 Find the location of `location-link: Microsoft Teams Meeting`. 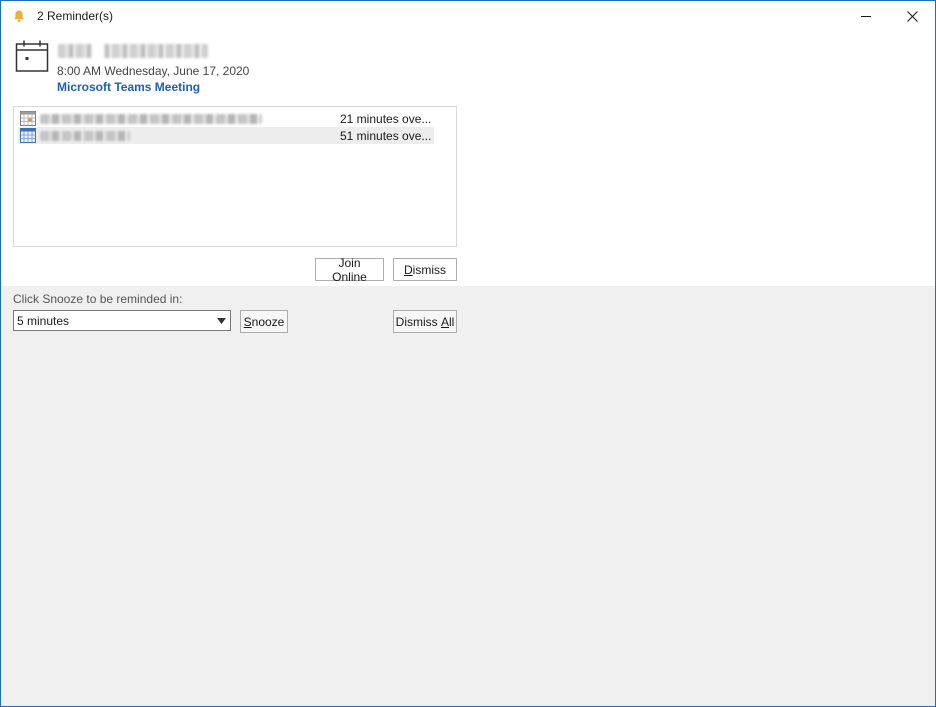

location-link: Microsoft Teams Meeting is located at coordinates (128, 87).